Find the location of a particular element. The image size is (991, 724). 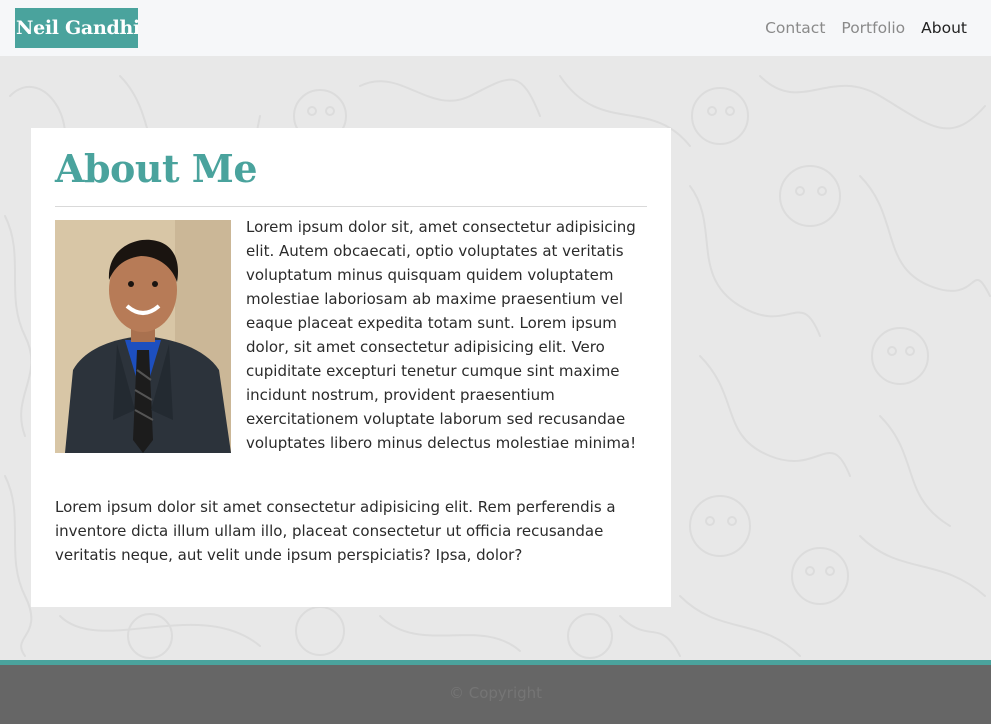

nav-links: Contact Portfolio About is located at coordinates (866, 28).